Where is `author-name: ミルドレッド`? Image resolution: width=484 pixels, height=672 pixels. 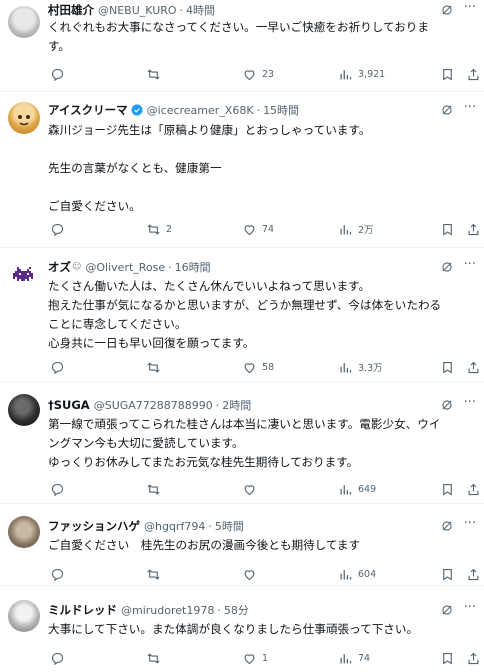 author-name: ミルドレッド is located at coordinates (82, 610).